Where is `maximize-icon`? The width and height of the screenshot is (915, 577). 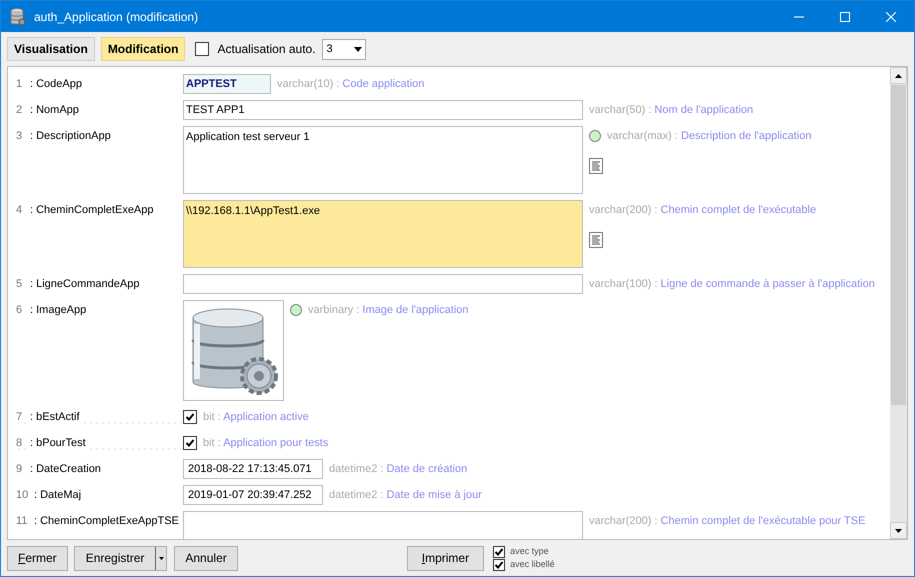
maximize-icon is located at coordinates (845, 17).